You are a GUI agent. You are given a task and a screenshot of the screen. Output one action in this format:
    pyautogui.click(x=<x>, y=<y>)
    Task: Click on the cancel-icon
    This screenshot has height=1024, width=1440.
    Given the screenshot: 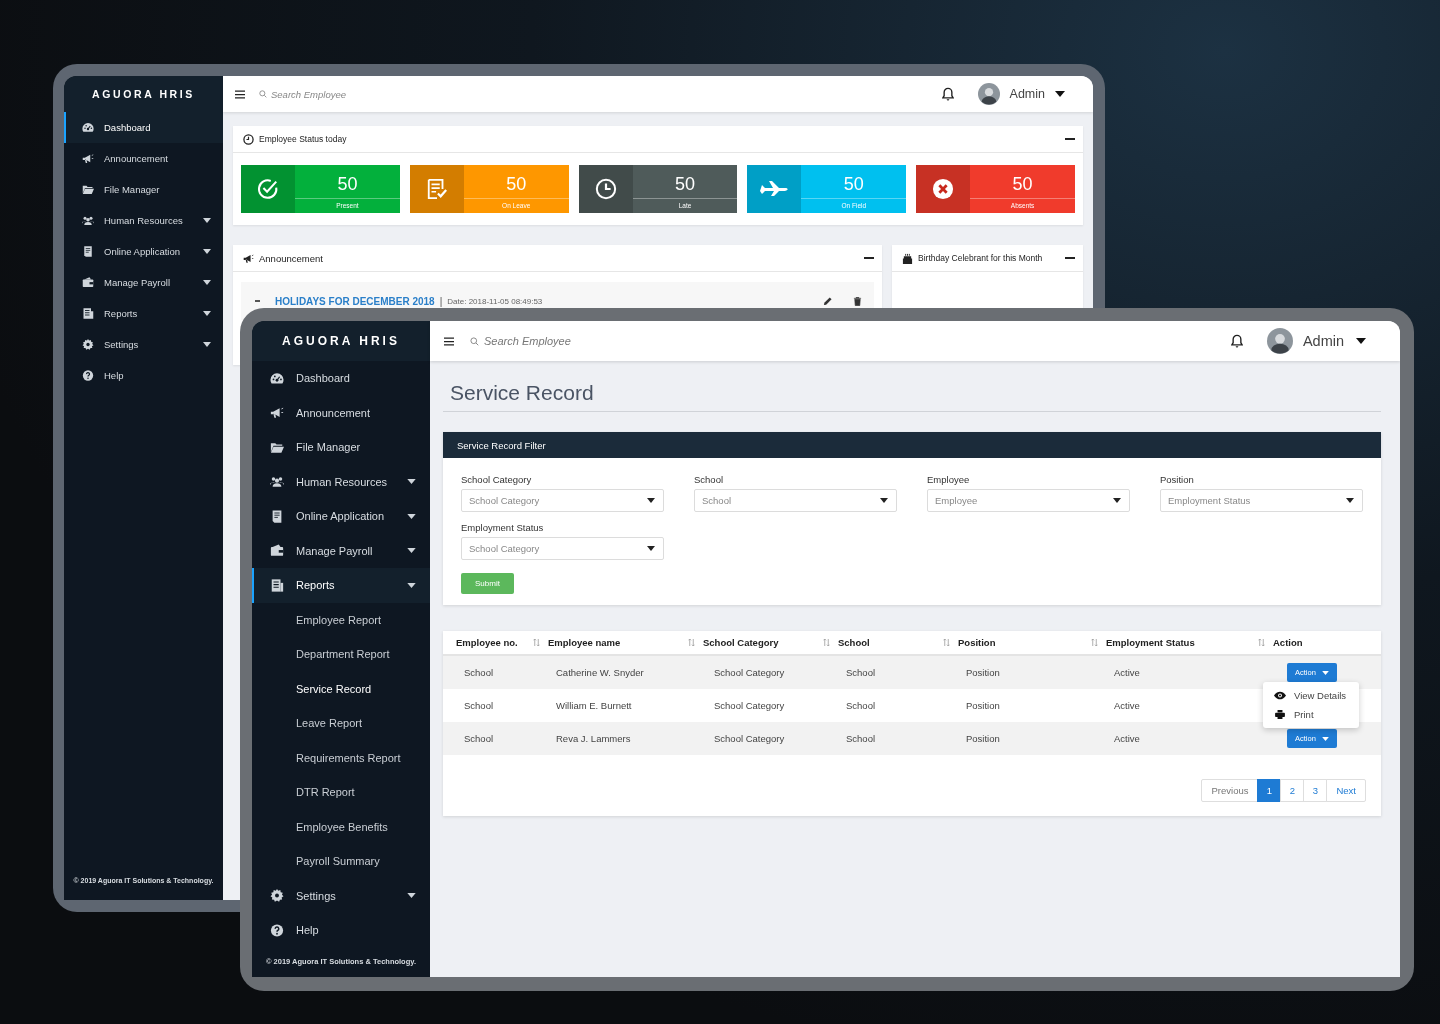 What is the action you would take?
    pyautogui.click(x=943, y=189)
    